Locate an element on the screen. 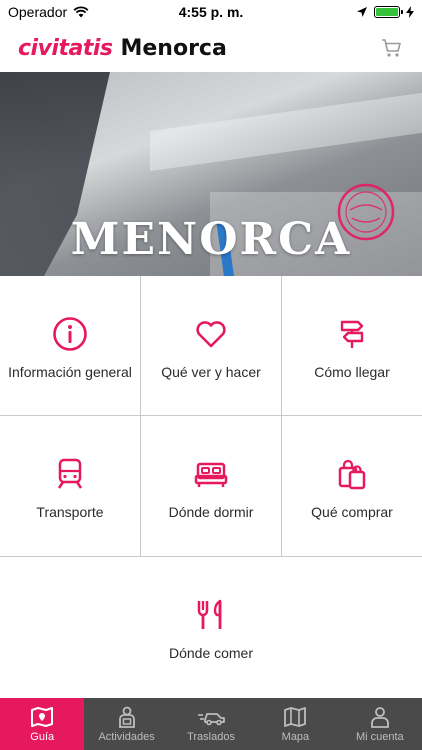  menu-item-label: Qué ver y hacer is located at coordinates (211, 372).